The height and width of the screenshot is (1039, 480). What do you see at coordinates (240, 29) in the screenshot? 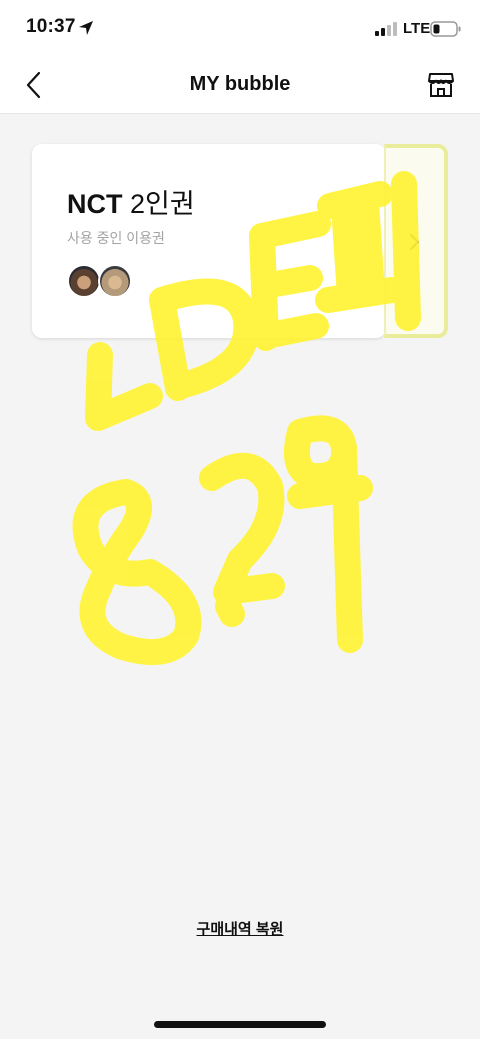
I see `status-bar: 10:37 LTE` at bounding box center [240, 29].